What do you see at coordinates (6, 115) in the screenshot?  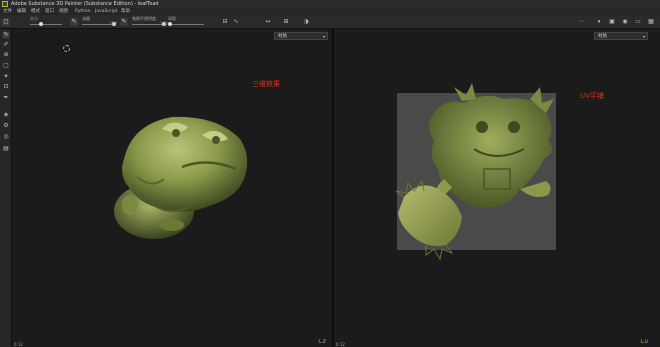 I see `polygon-fill-icon: ◈` at bounding box center [6, 115].